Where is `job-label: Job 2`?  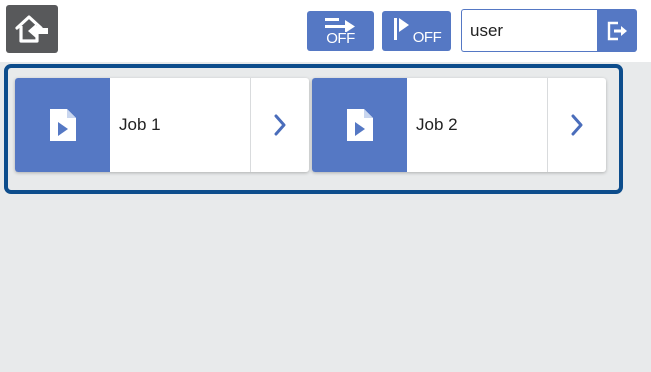
job-label: Job 2 is located at coordinates (437, 124).